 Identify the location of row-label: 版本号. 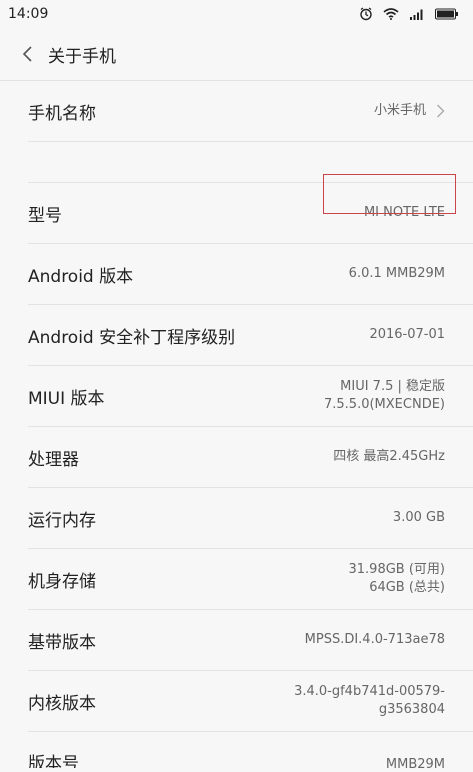
(53, 761).